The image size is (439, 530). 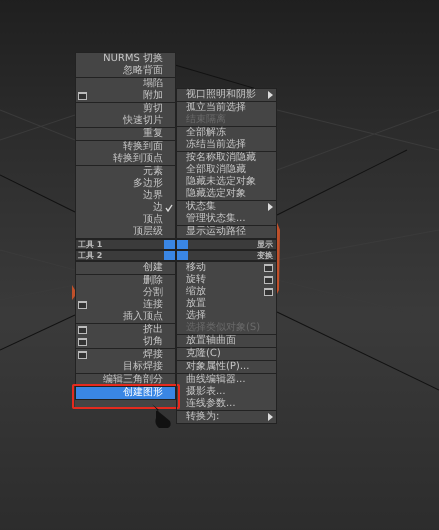 I want to click on menu-item: 删除, so click(x=125, y=281).